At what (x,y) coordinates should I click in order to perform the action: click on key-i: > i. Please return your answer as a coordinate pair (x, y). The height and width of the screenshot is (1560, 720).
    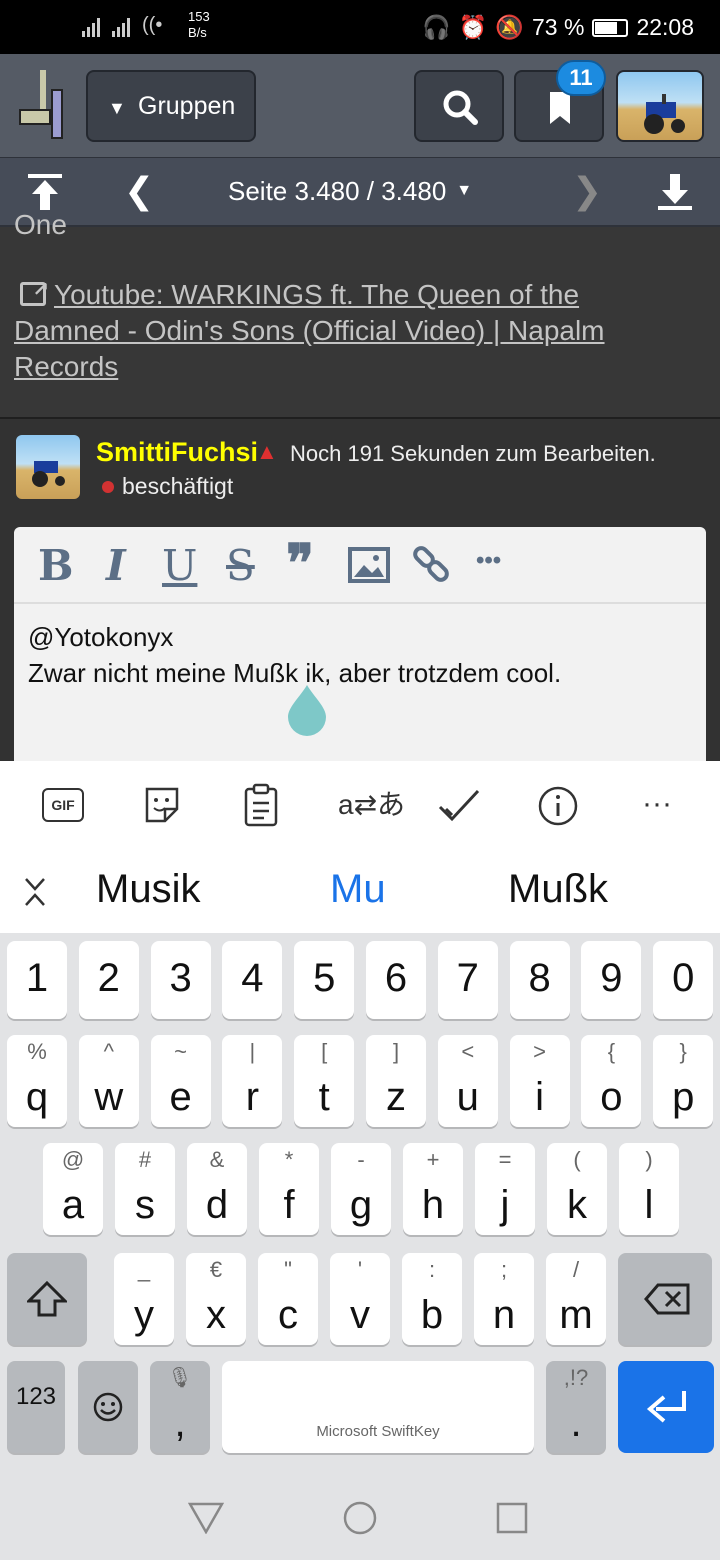
    Looking at the image, I should click on (539, 1081).